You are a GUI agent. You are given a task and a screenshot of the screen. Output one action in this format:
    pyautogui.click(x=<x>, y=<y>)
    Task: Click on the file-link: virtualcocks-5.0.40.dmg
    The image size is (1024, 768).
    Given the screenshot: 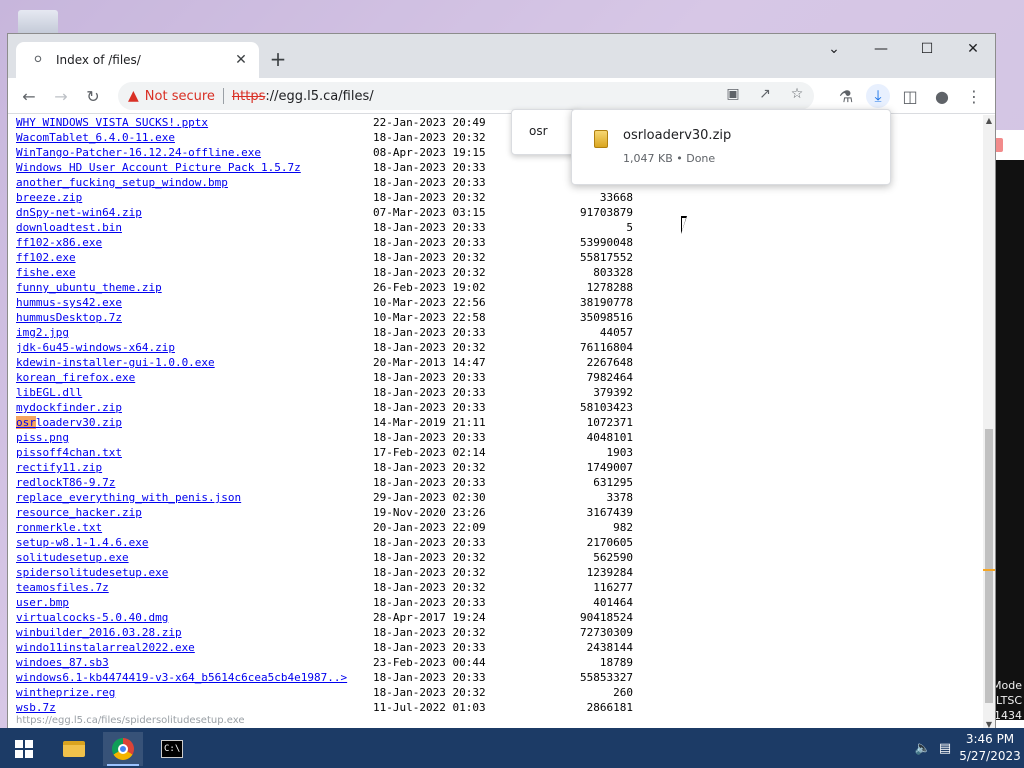 What is the action you would take?
    pyautogui.click(x=194, y=617)
    